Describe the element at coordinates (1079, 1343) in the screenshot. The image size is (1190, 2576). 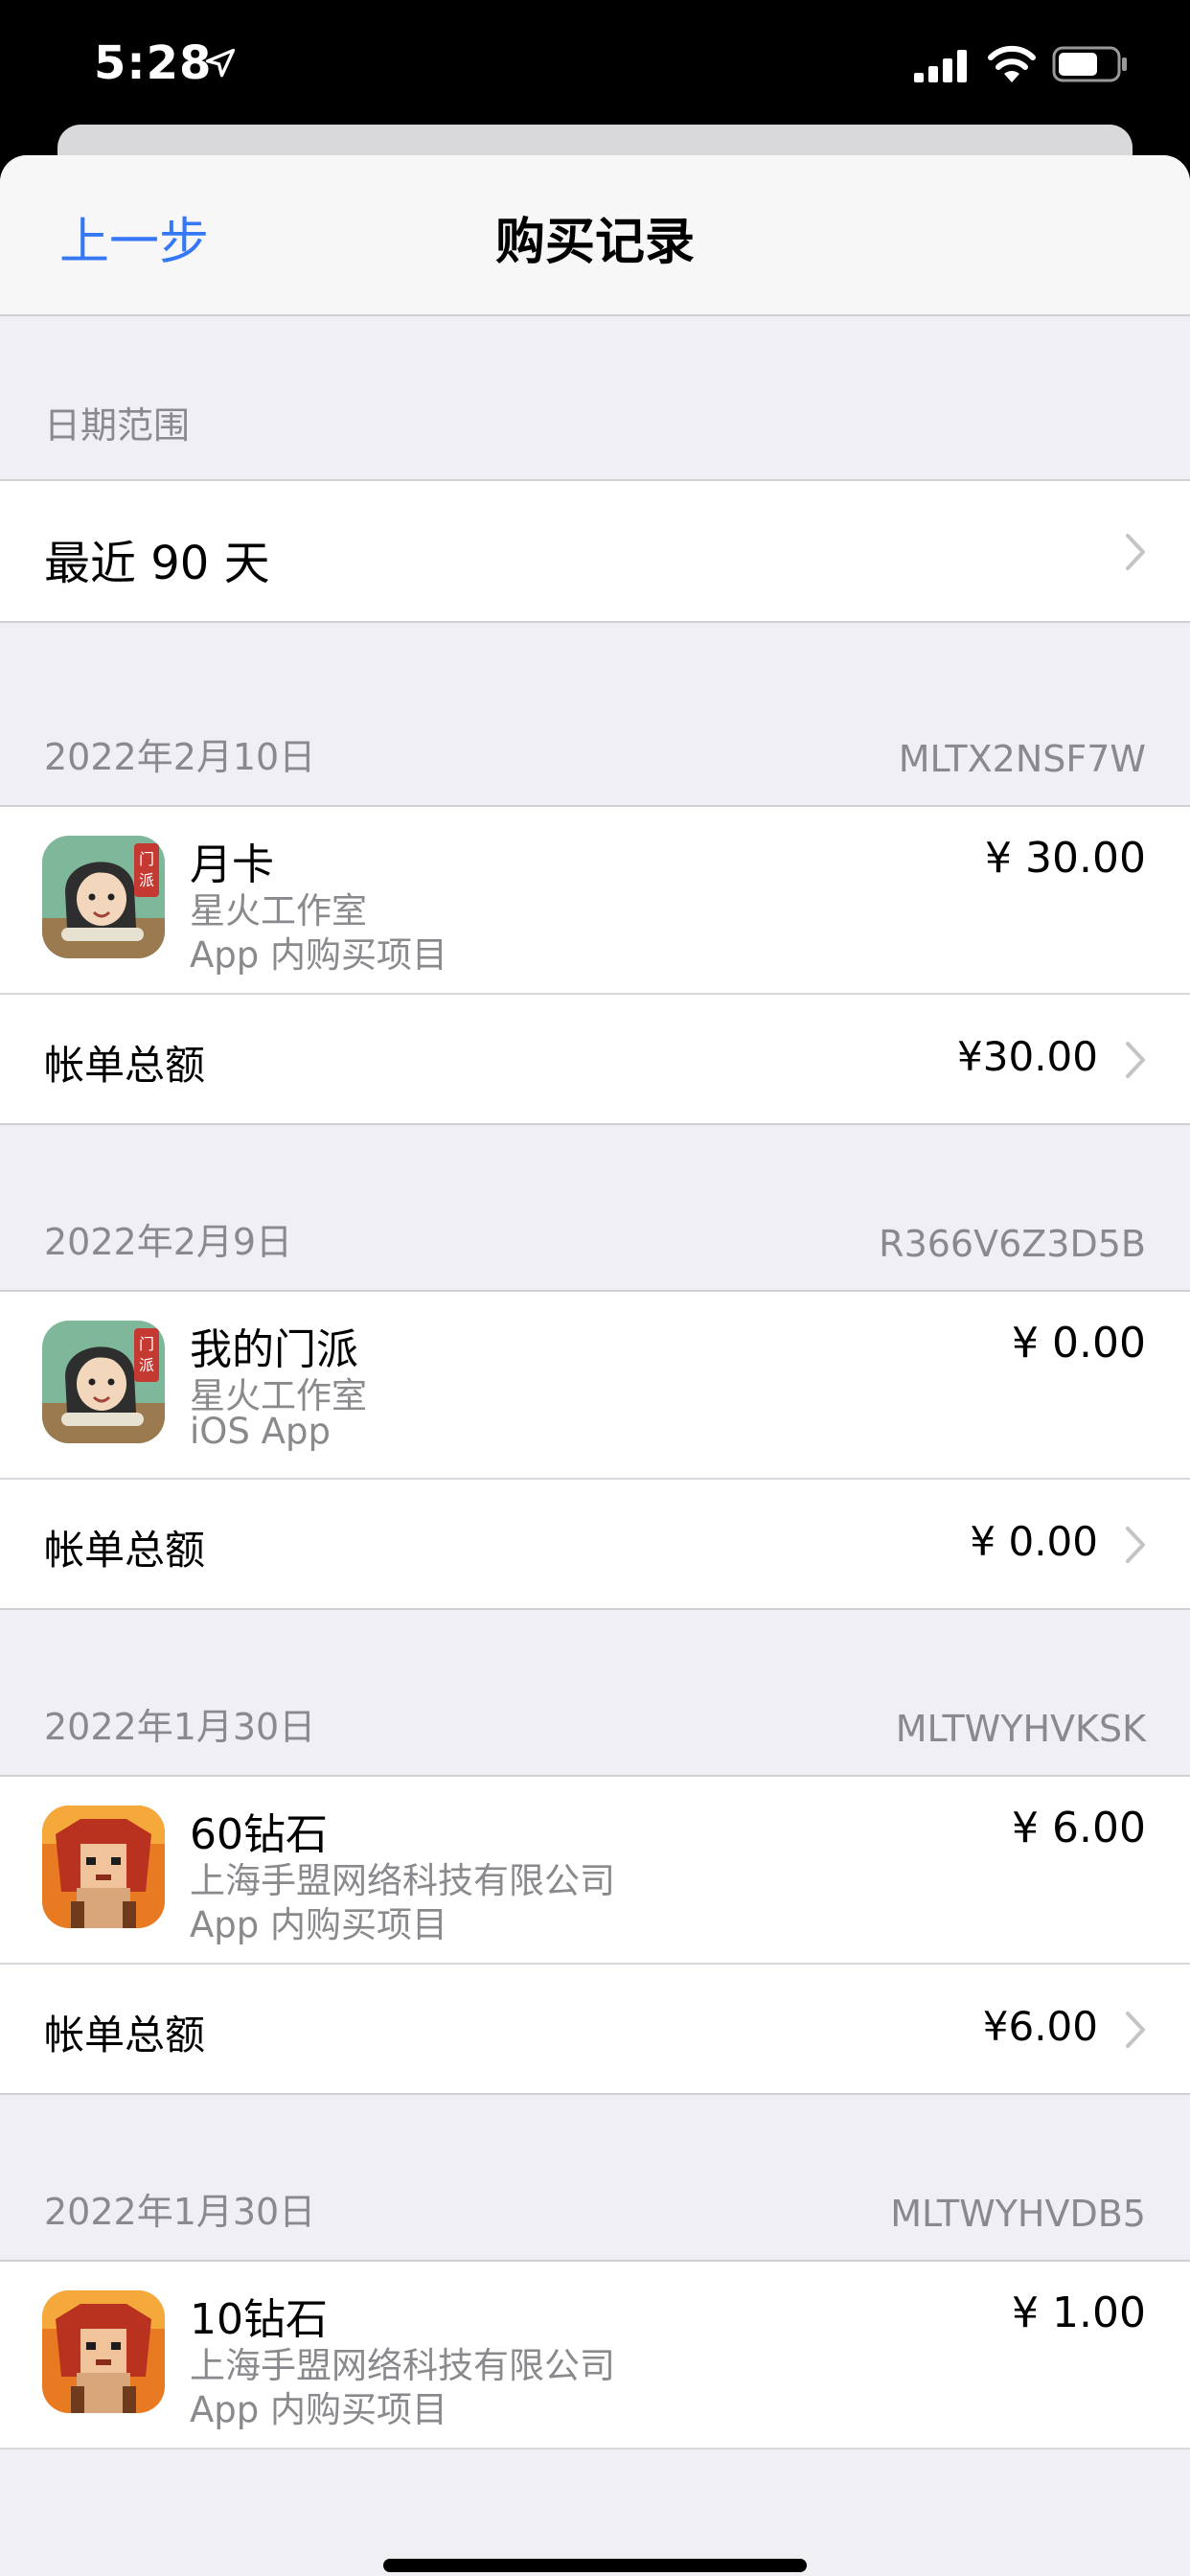
I see `item-price: ¥ 0.00` at that location.